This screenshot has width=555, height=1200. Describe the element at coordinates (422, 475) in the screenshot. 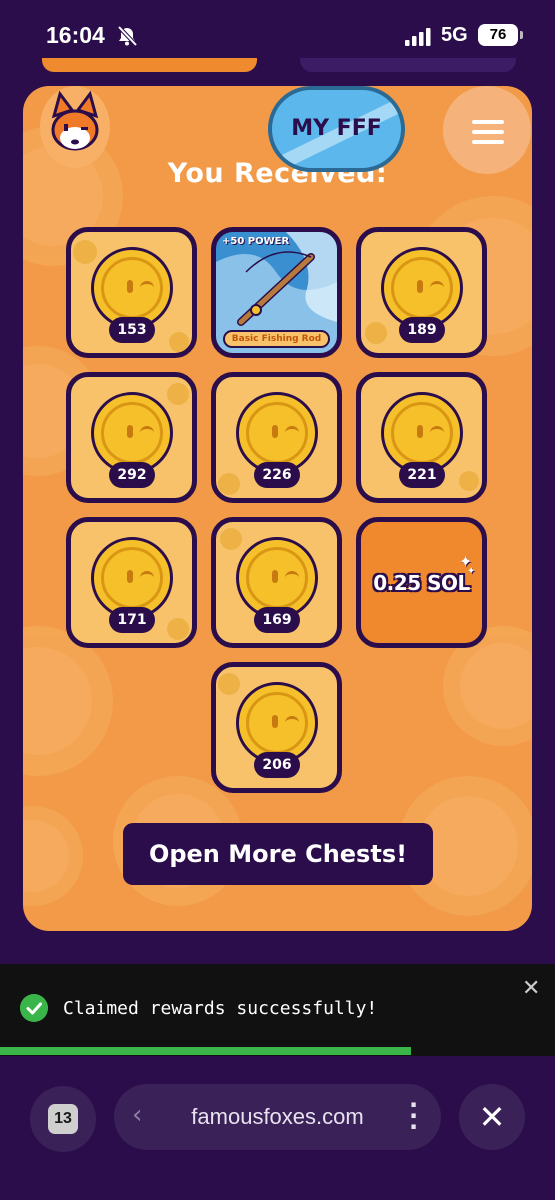

I see `coin-amount: 221` at that location.